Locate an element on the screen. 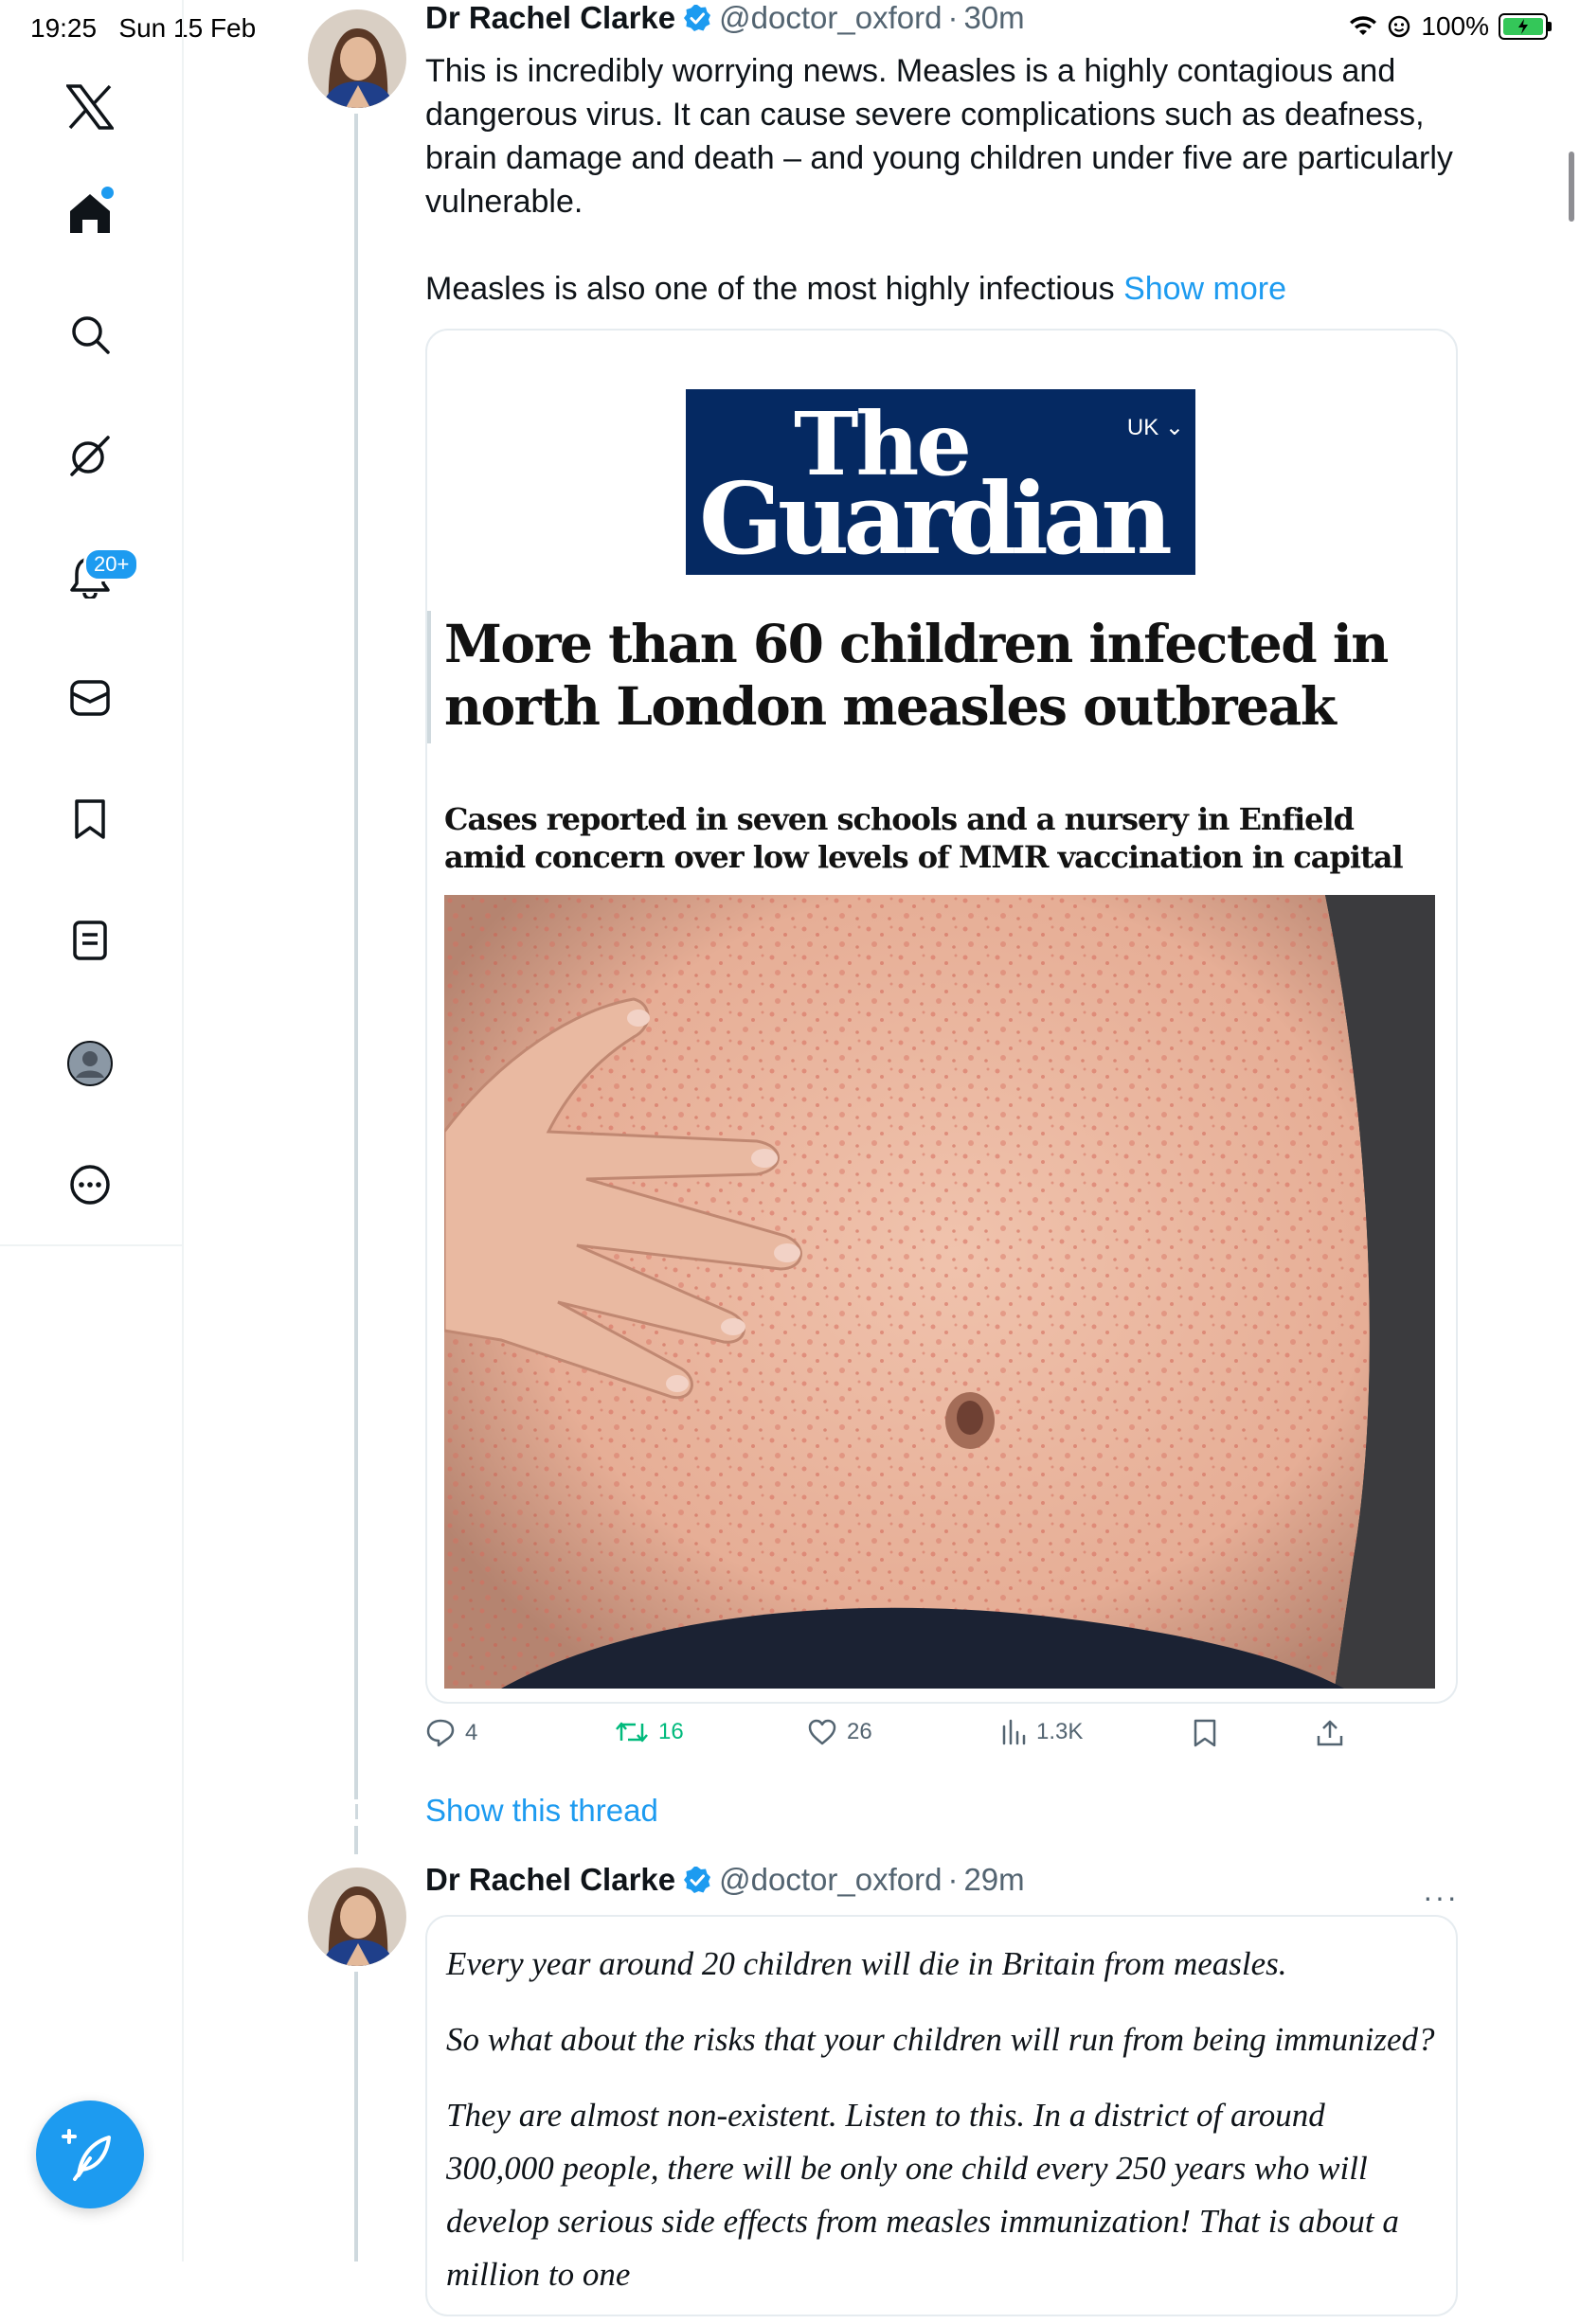 The width and height of the screenshot is (1580, 2324). heart-icon is located at coordinates (822, 1732).